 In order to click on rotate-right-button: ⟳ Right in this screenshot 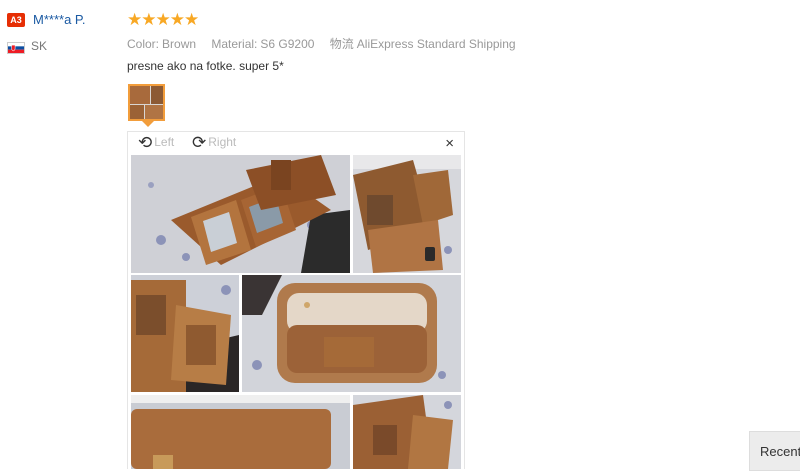, I will do `click(214, 143)`.